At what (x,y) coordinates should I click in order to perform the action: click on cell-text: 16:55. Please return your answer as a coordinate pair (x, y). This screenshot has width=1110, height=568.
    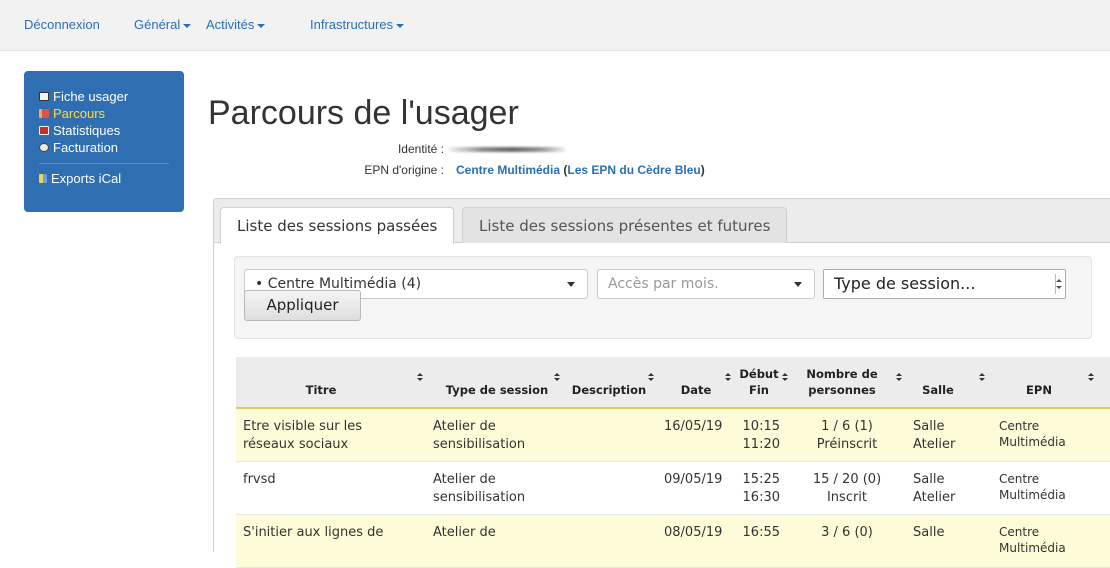
    Looking at the image, I should click on (761, 532).